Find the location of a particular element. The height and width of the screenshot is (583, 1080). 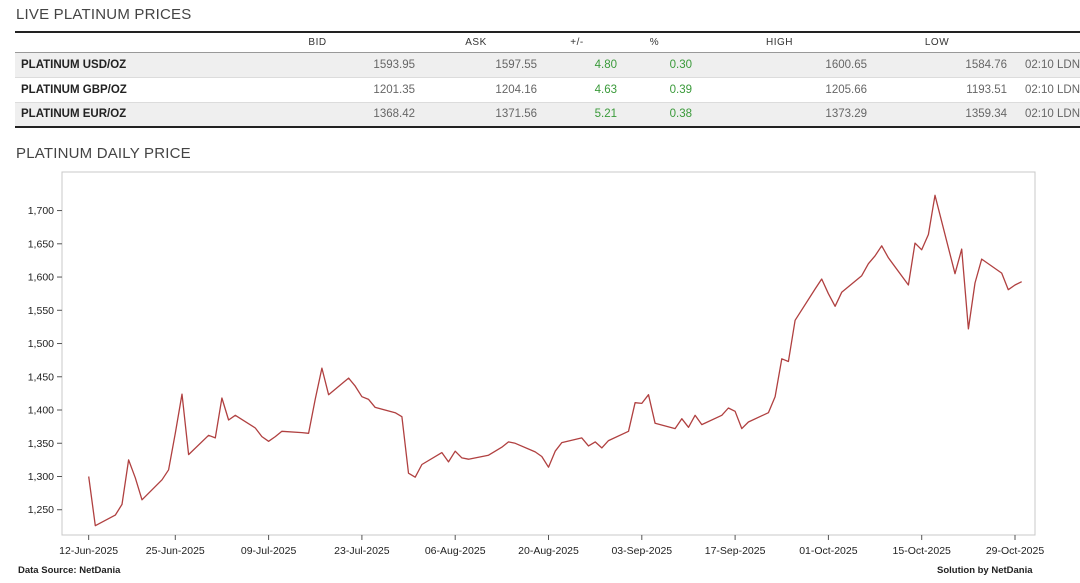

x-tick-label: 12-Jun-2025 is located at coordinates (88, 551).